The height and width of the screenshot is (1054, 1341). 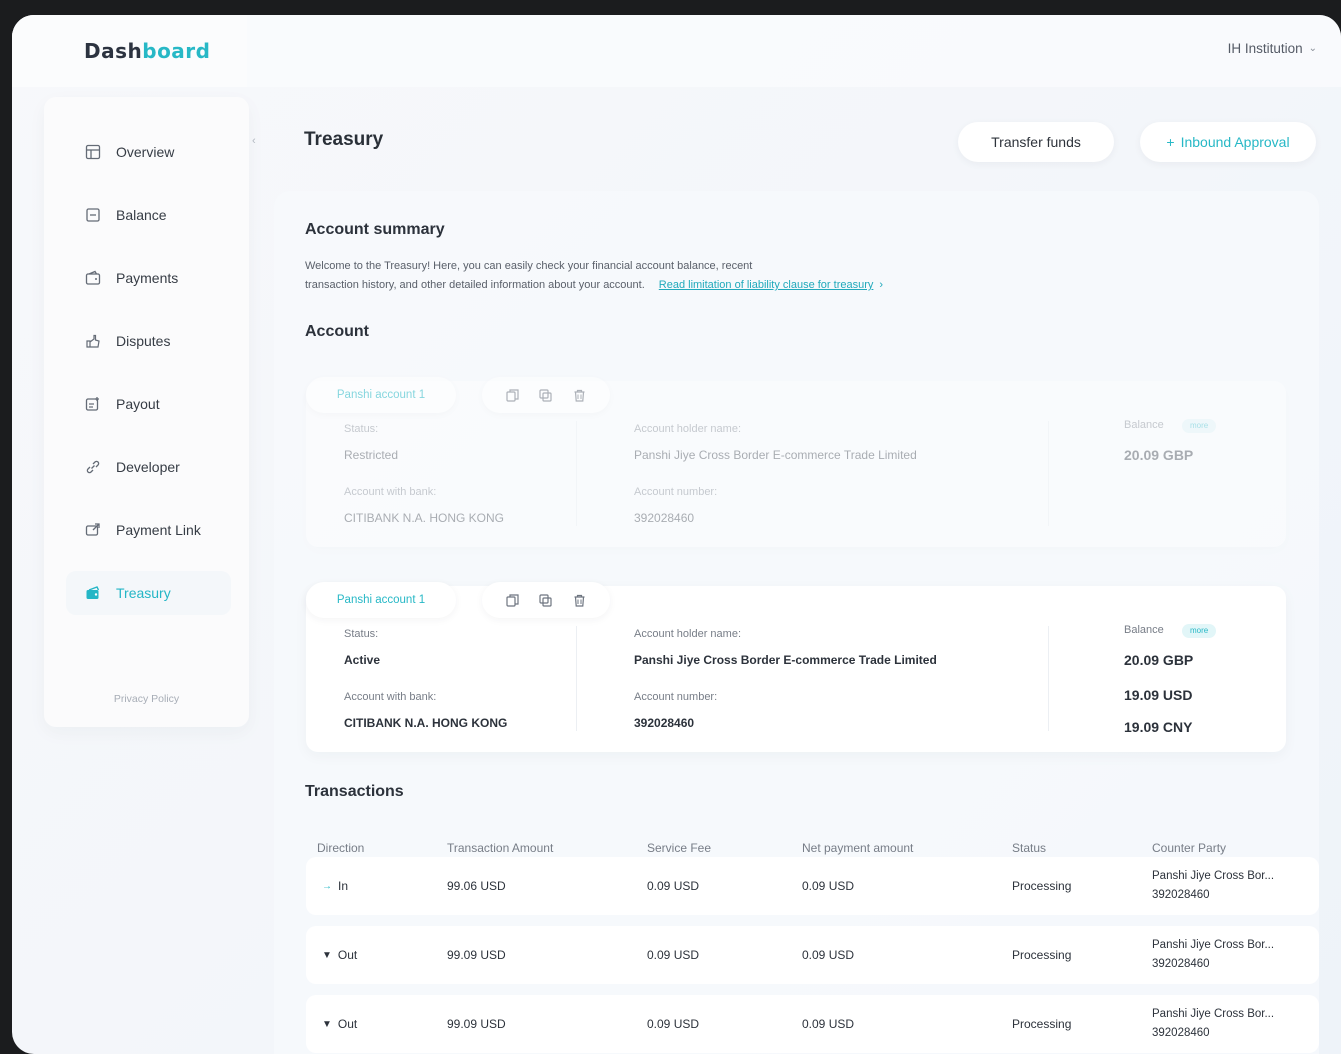 I want to click on status-value: Active, so click(x=362, y=660).